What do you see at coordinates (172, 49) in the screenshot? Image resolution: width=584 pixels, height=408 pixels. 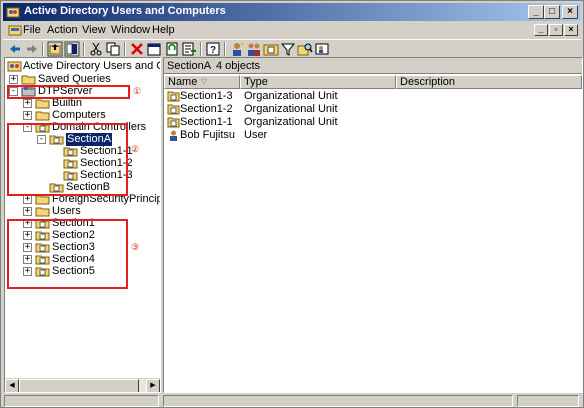 I see `refresh-icon` at bounding box center [172, 49].